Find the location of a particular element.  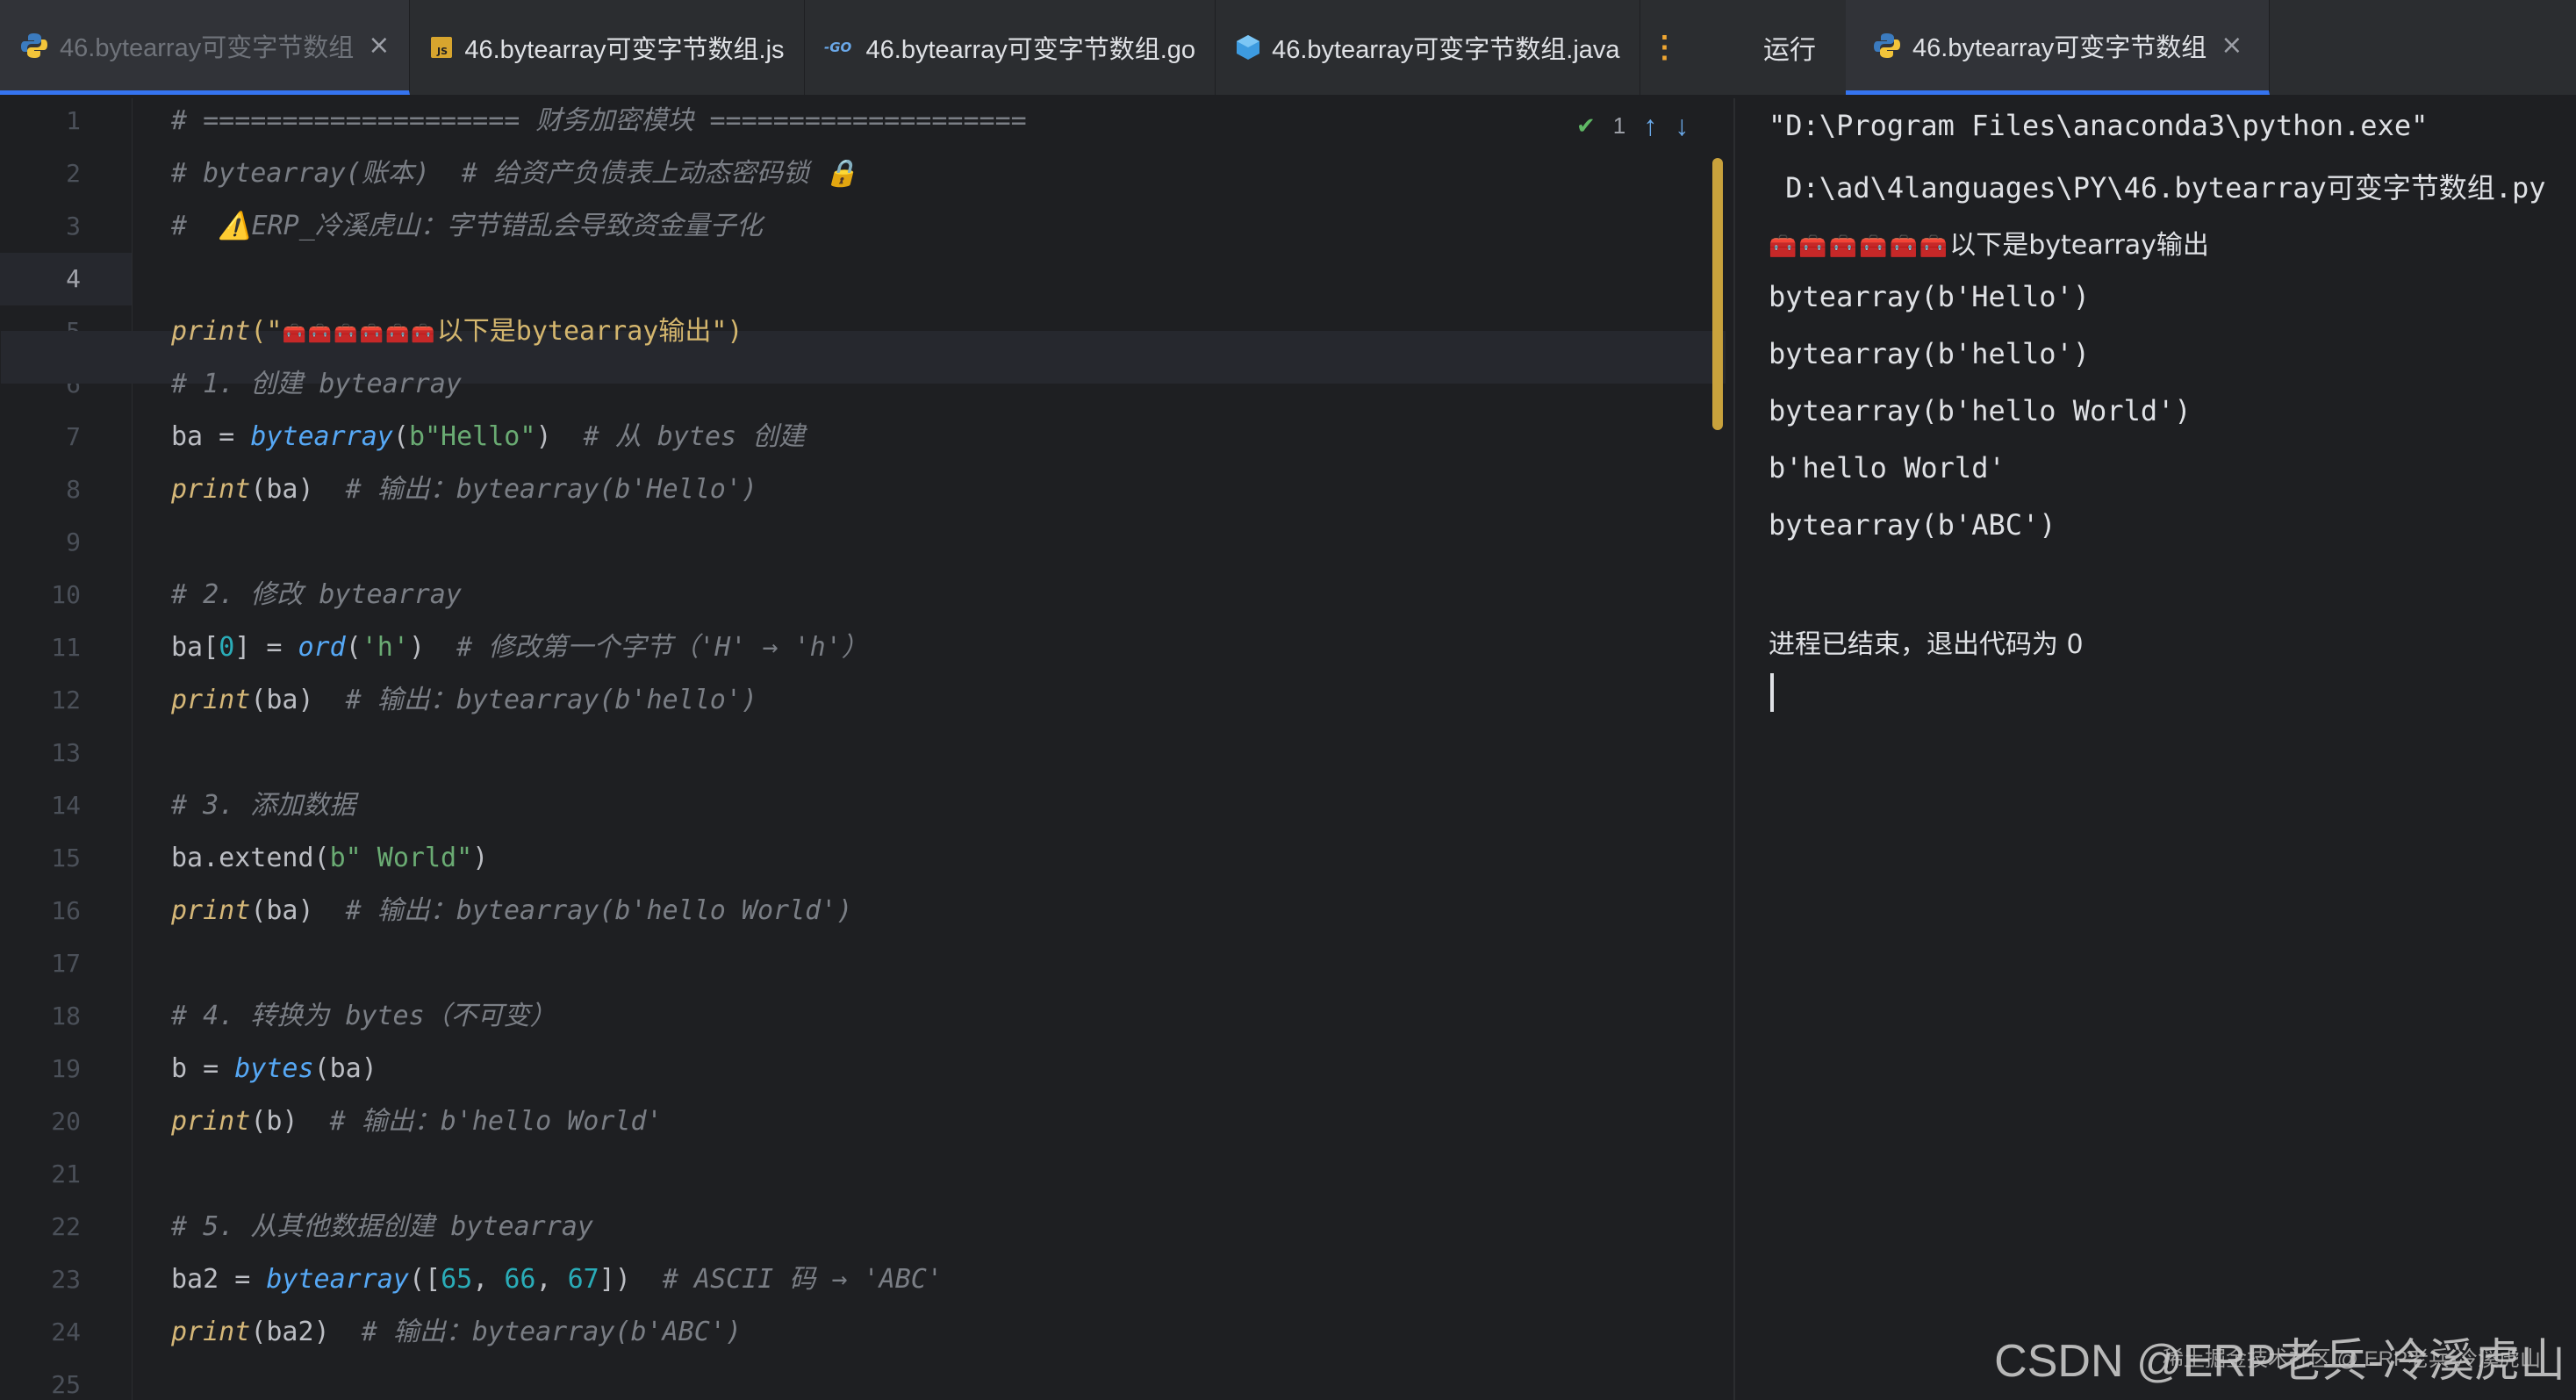

code-token: bytes is located at coordinates (274, 1068).